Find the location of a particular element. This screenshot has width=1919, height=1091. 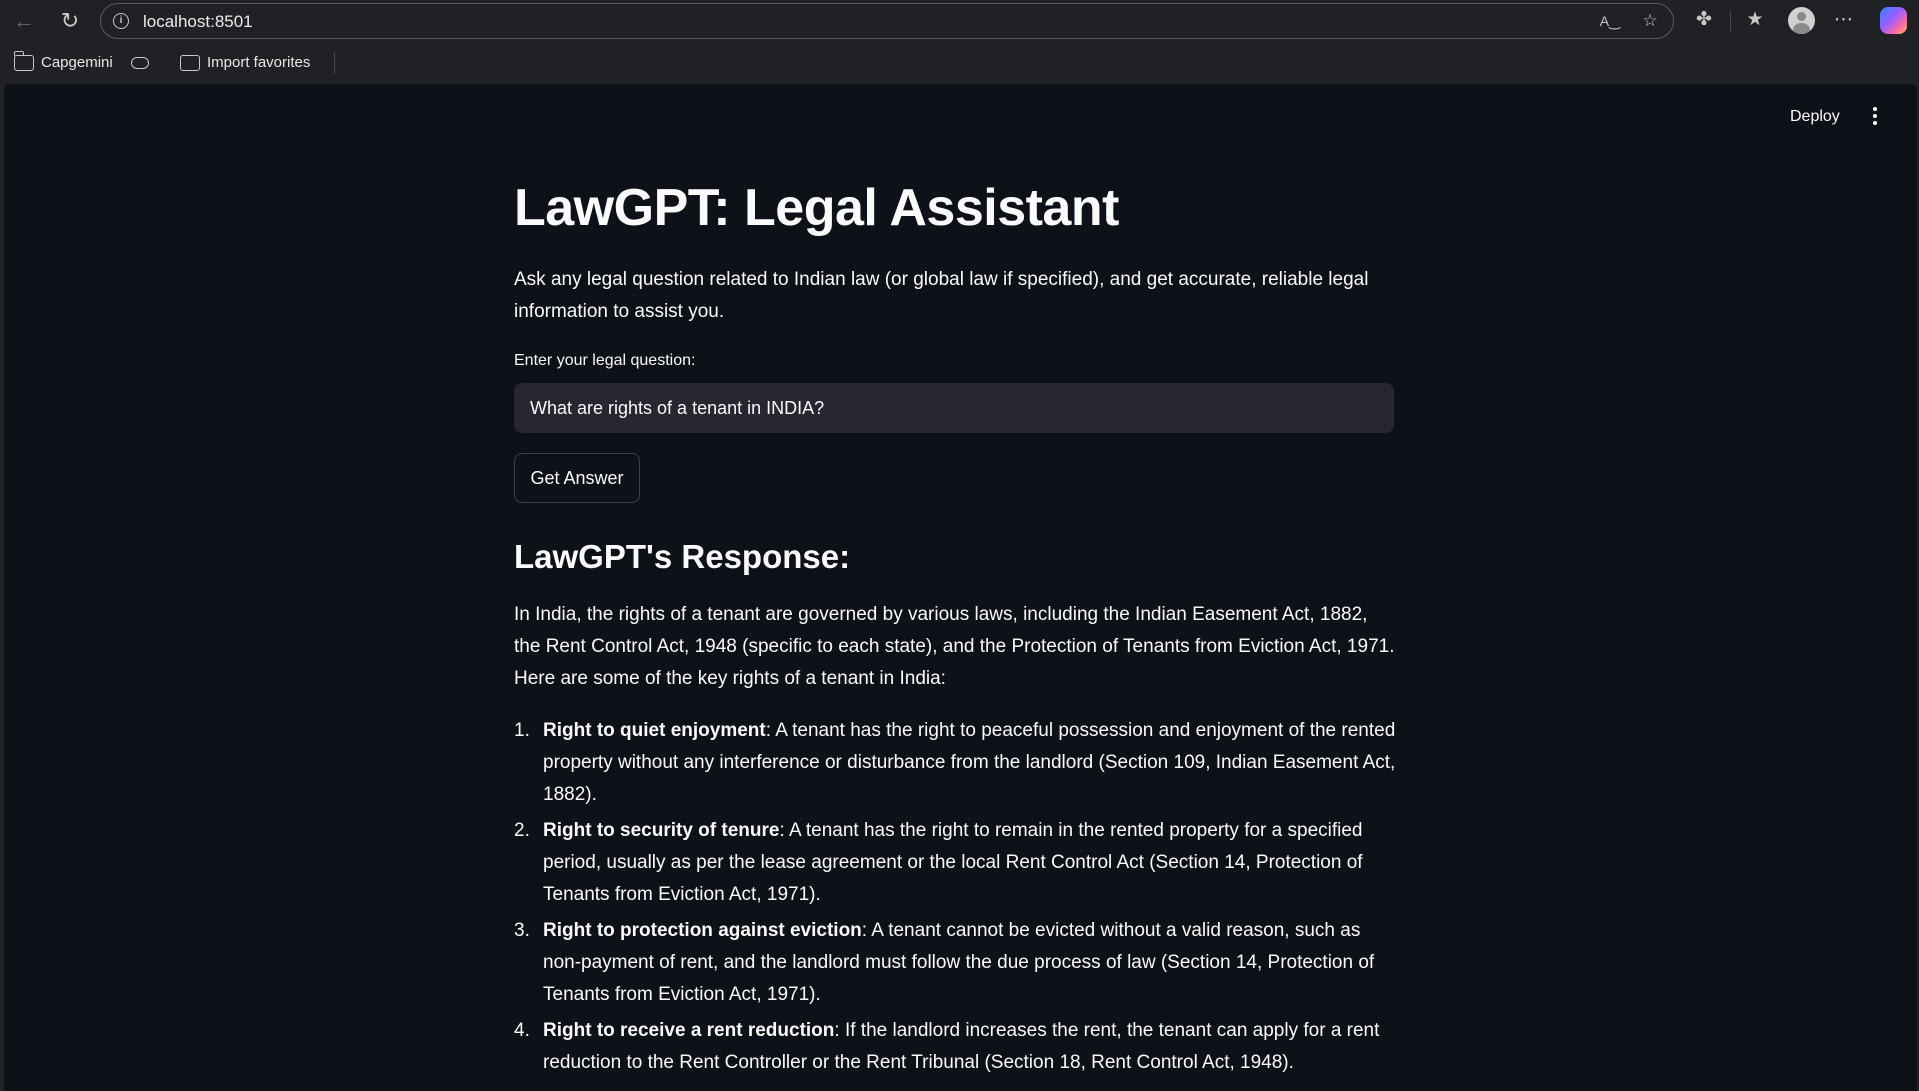

favorite-label: Import favorites is located at coordinates (259, 62).